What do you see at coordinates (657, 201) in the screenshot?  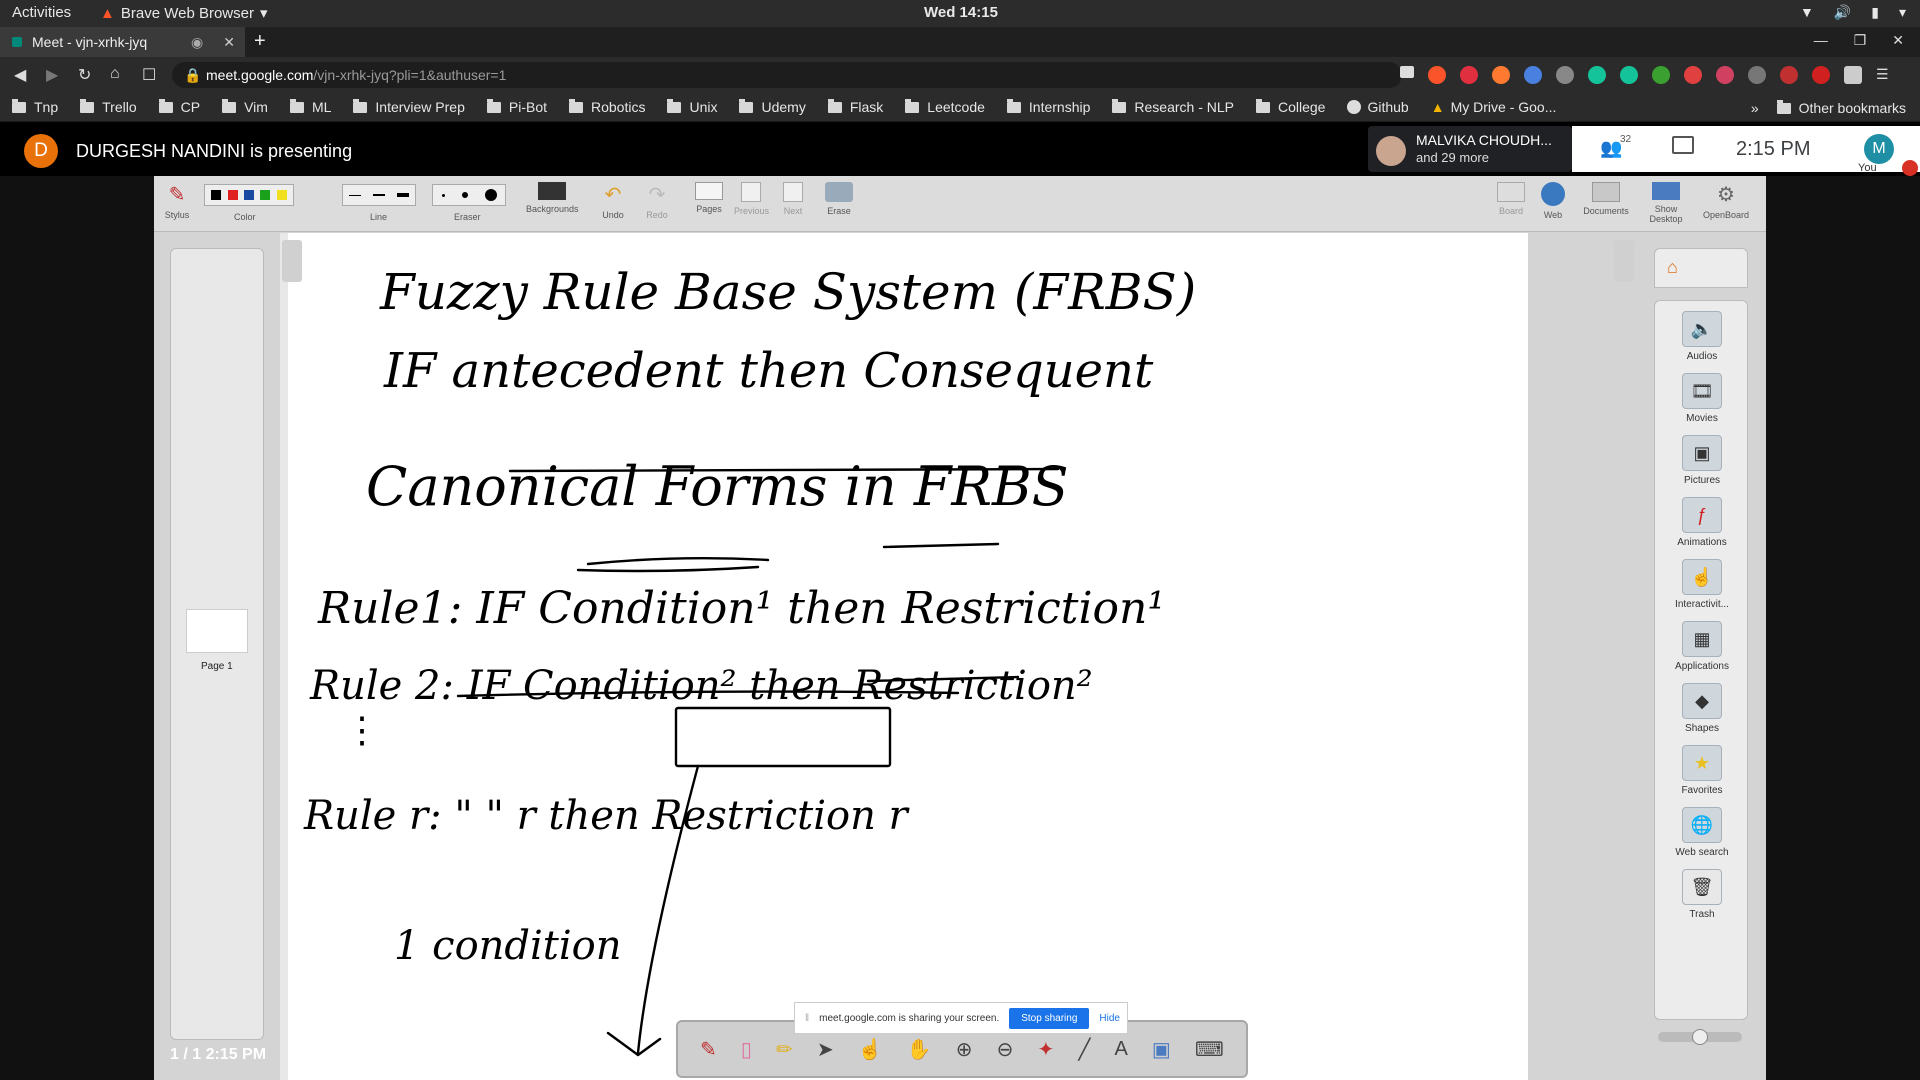 I see `redo-tool: ↷ Redo` at bounding box center [657, 201].